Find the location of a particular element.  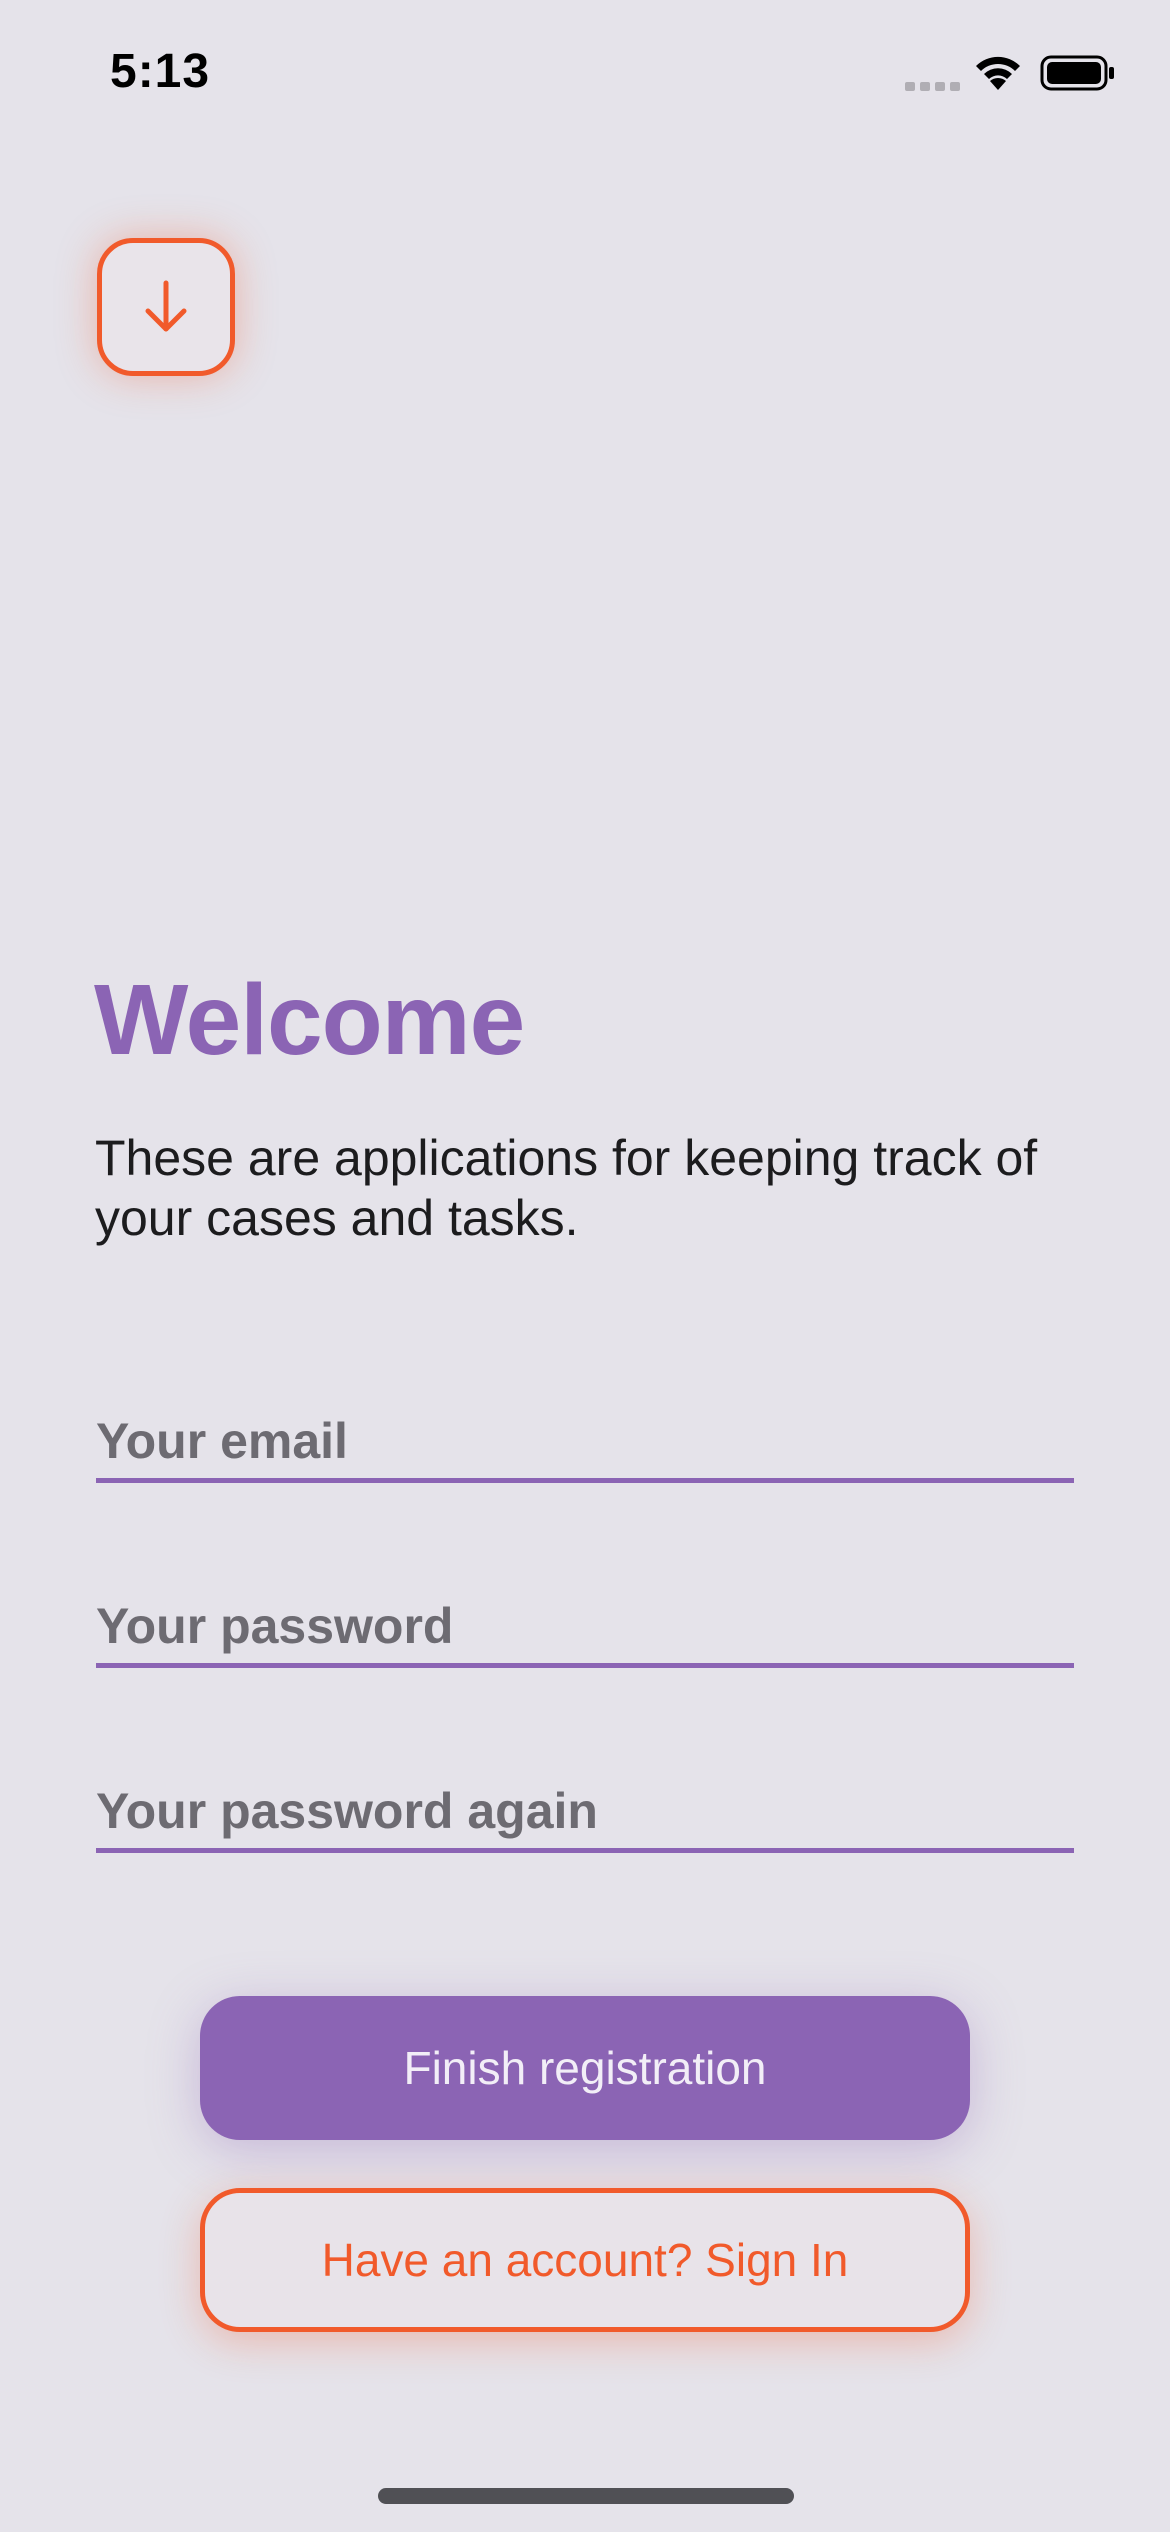

finish-registration-label: Finish registration is located at coordinates (585, 2068).